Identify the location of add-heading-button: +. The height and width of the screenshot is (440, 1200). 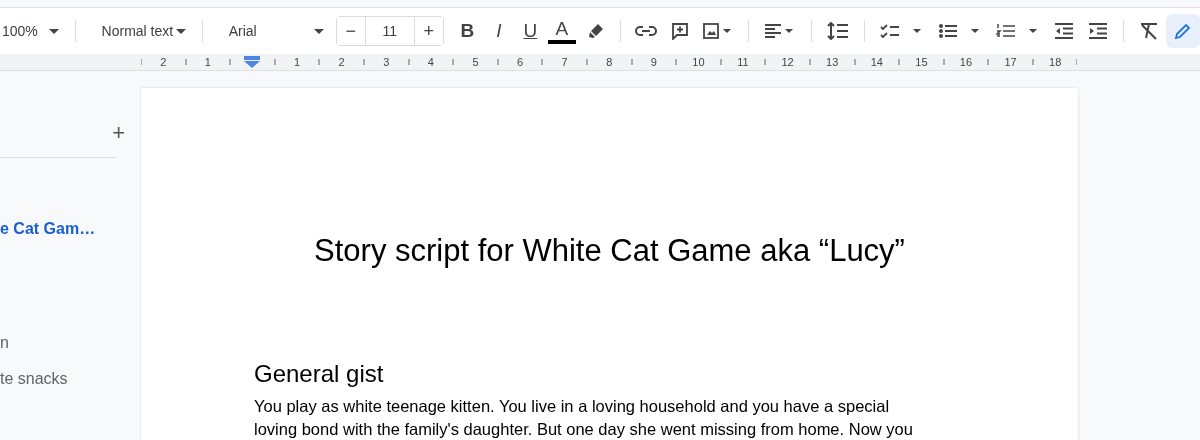
(118, 133).